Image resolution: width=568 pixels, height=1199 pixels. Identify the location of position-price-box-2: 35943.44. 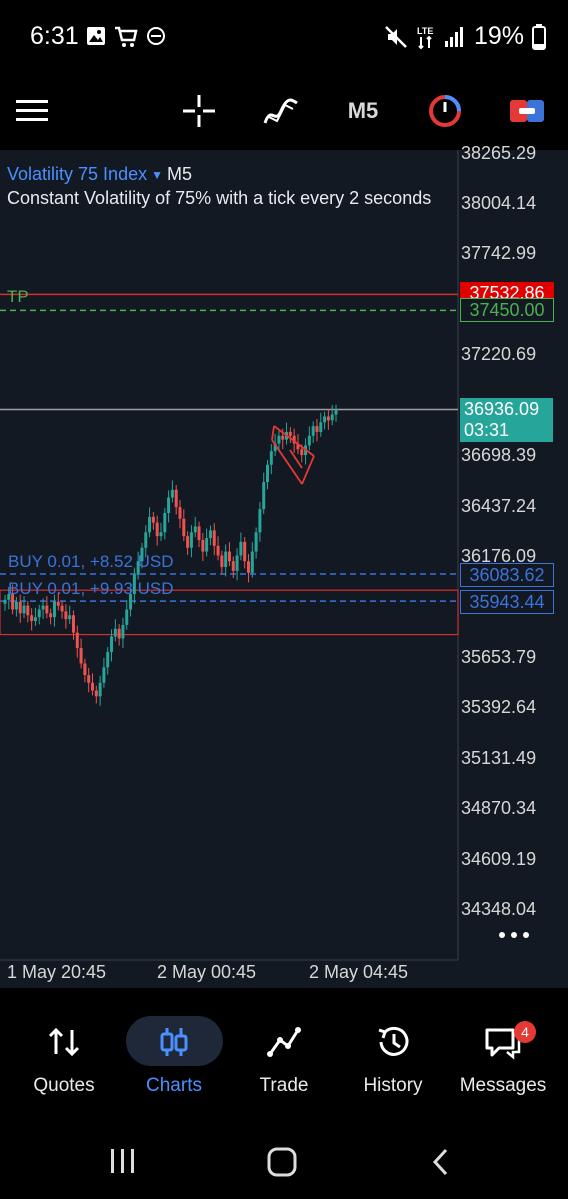
(507, 602).